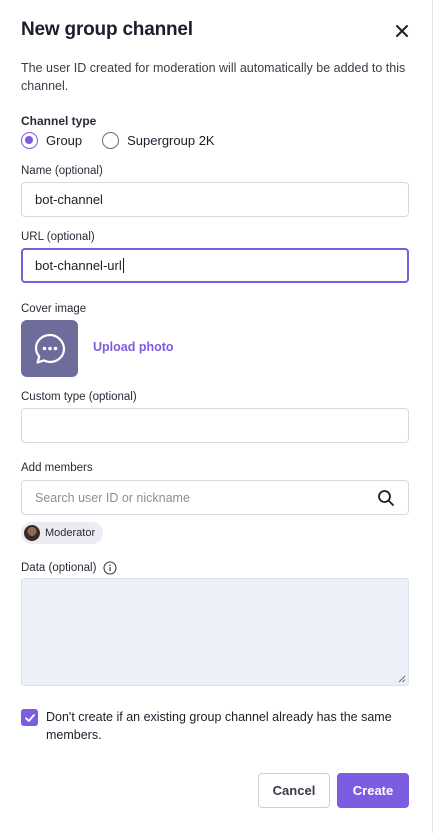 Image resolution: width=433 pixels, height=833 pixels. What do you see at coordinates (215, 632) in the screenshot?
I see `data-textarea` at bounding box center [215, 632].